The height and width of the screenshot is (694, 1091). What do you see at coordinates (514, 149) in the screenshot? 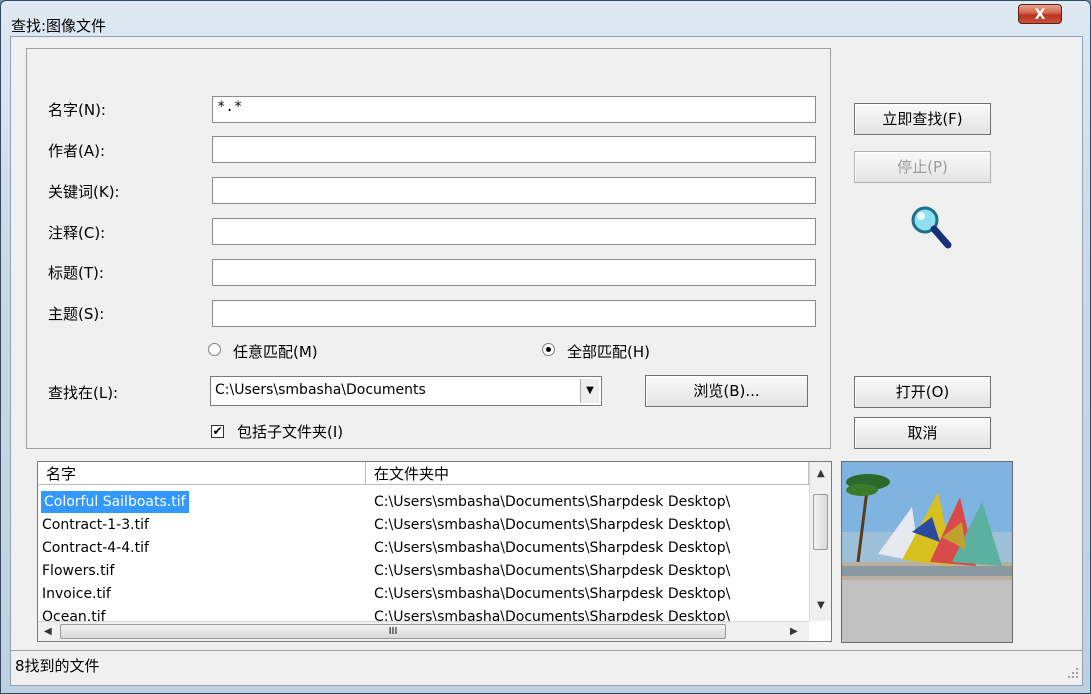
I see `author-field` at bounding box center [514, 149].